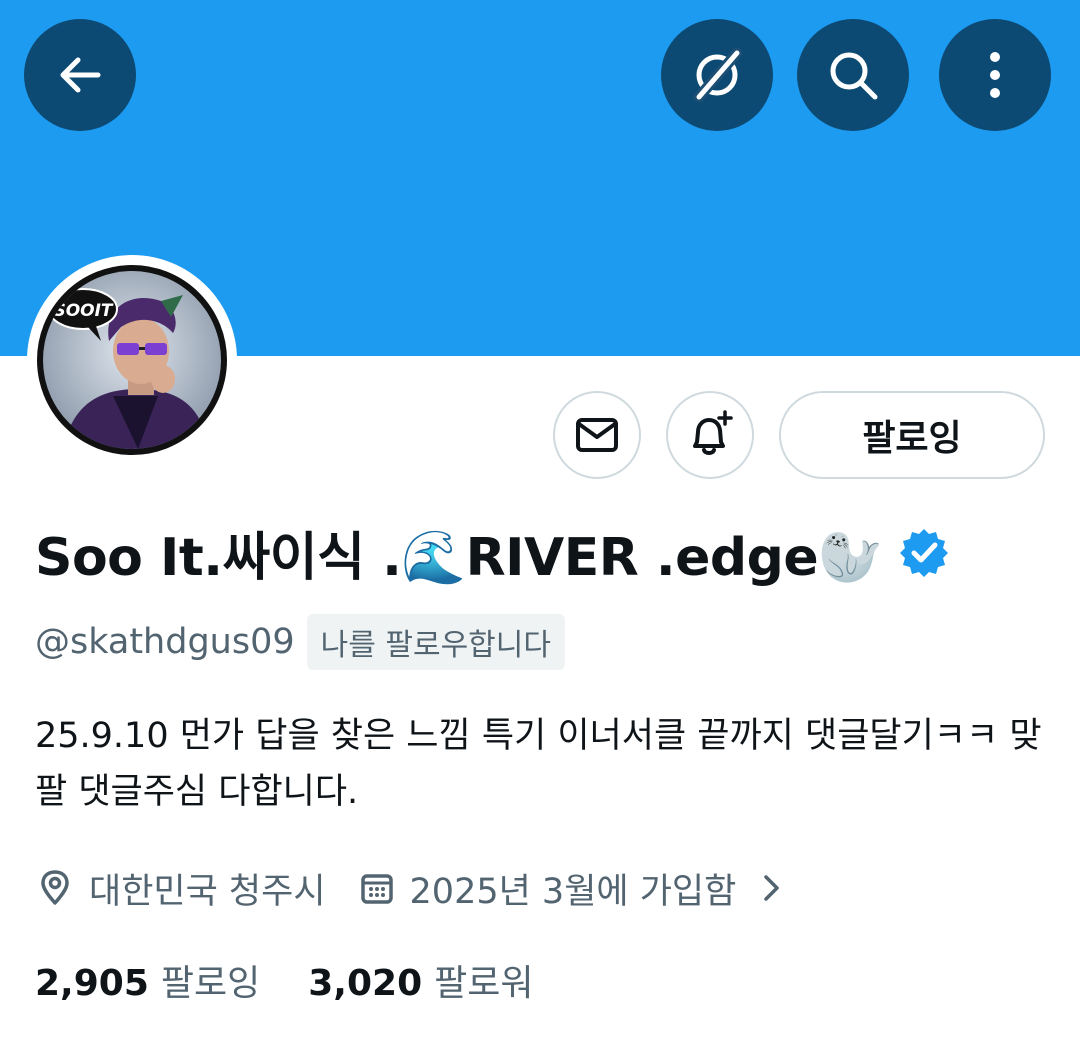  I want to click on following-stat: 2,905 팔로잉, so click(147, 980).